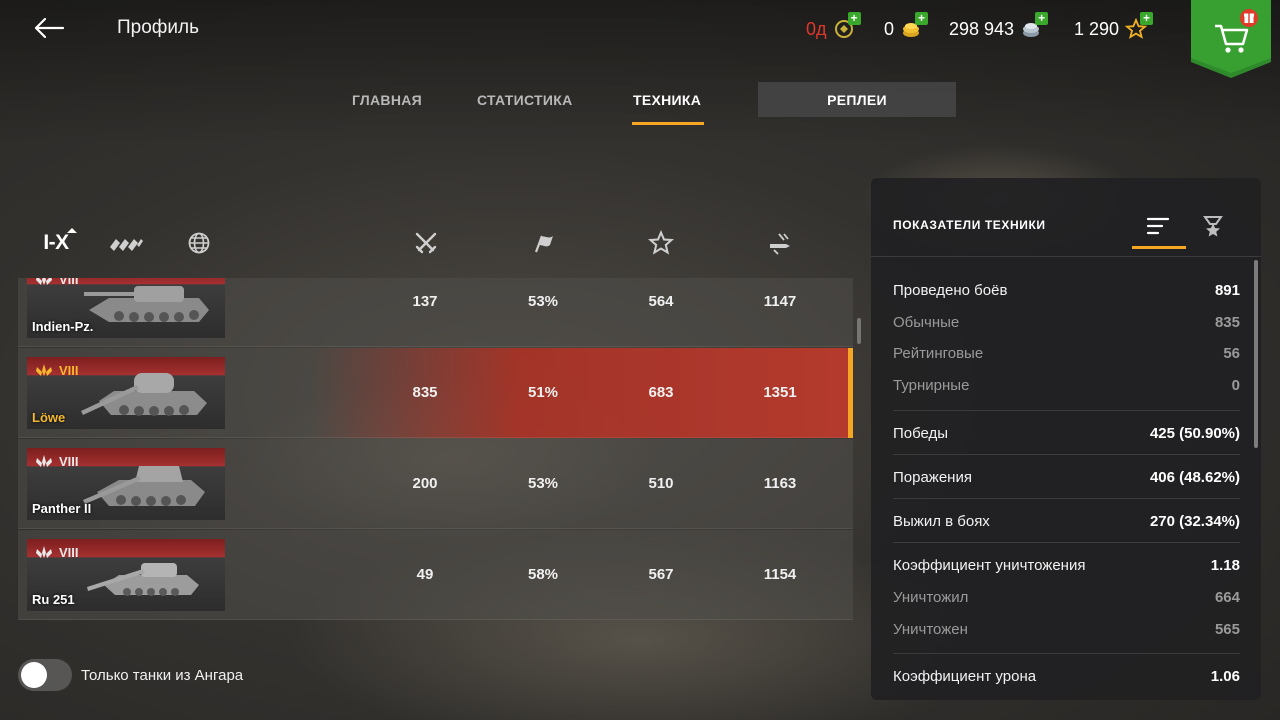 Image resolution: width=1280 pixels, height=720 pixels. Describe the element at coordinates (1256, 354) in the screenshot. I see `stats-panel-scrollbar` at that location.